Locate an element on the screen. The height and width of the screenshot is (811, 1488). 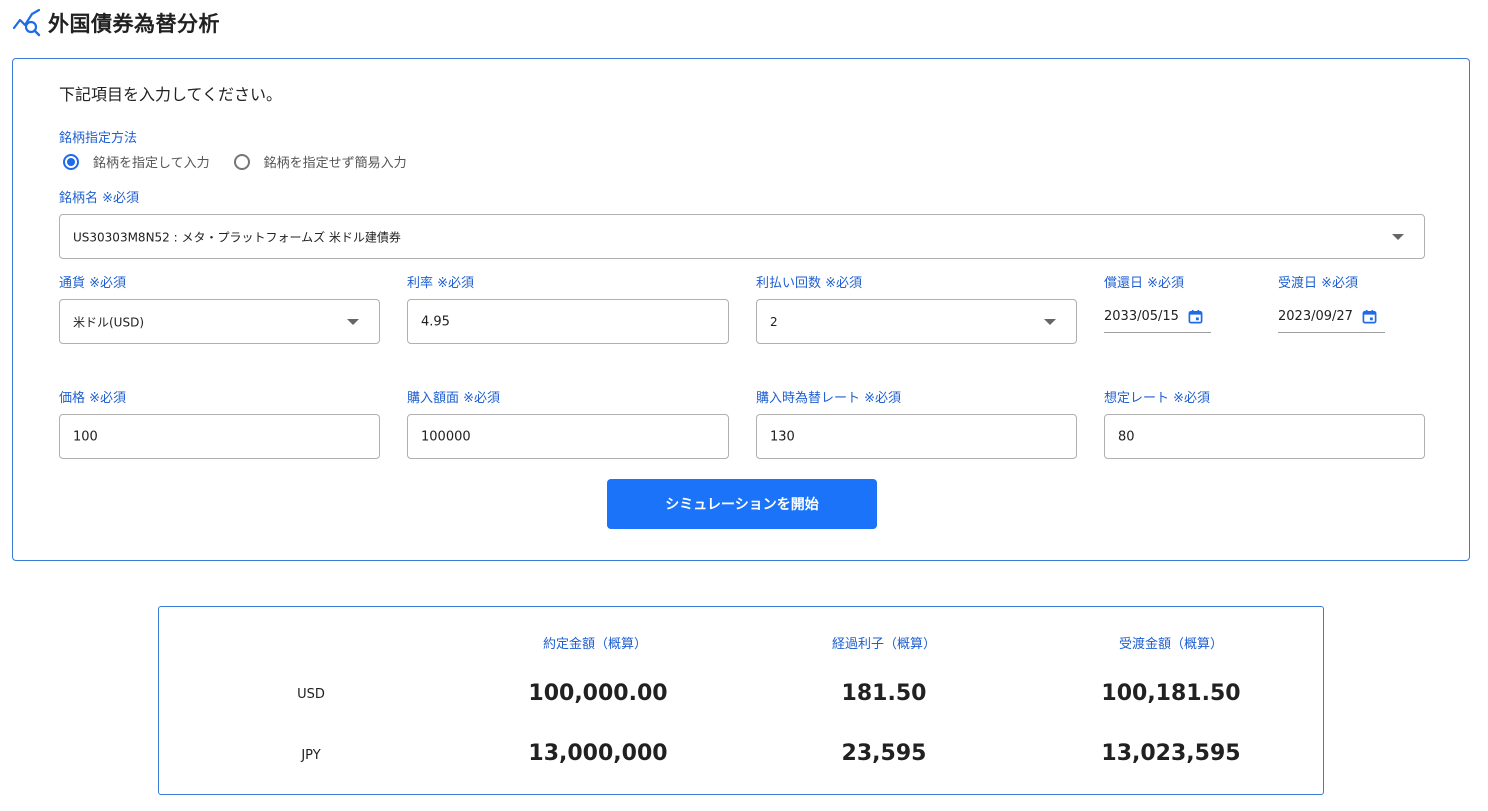
column-header-accrued-interest: 経過利子（概算） is located at coordinates (883, 644).